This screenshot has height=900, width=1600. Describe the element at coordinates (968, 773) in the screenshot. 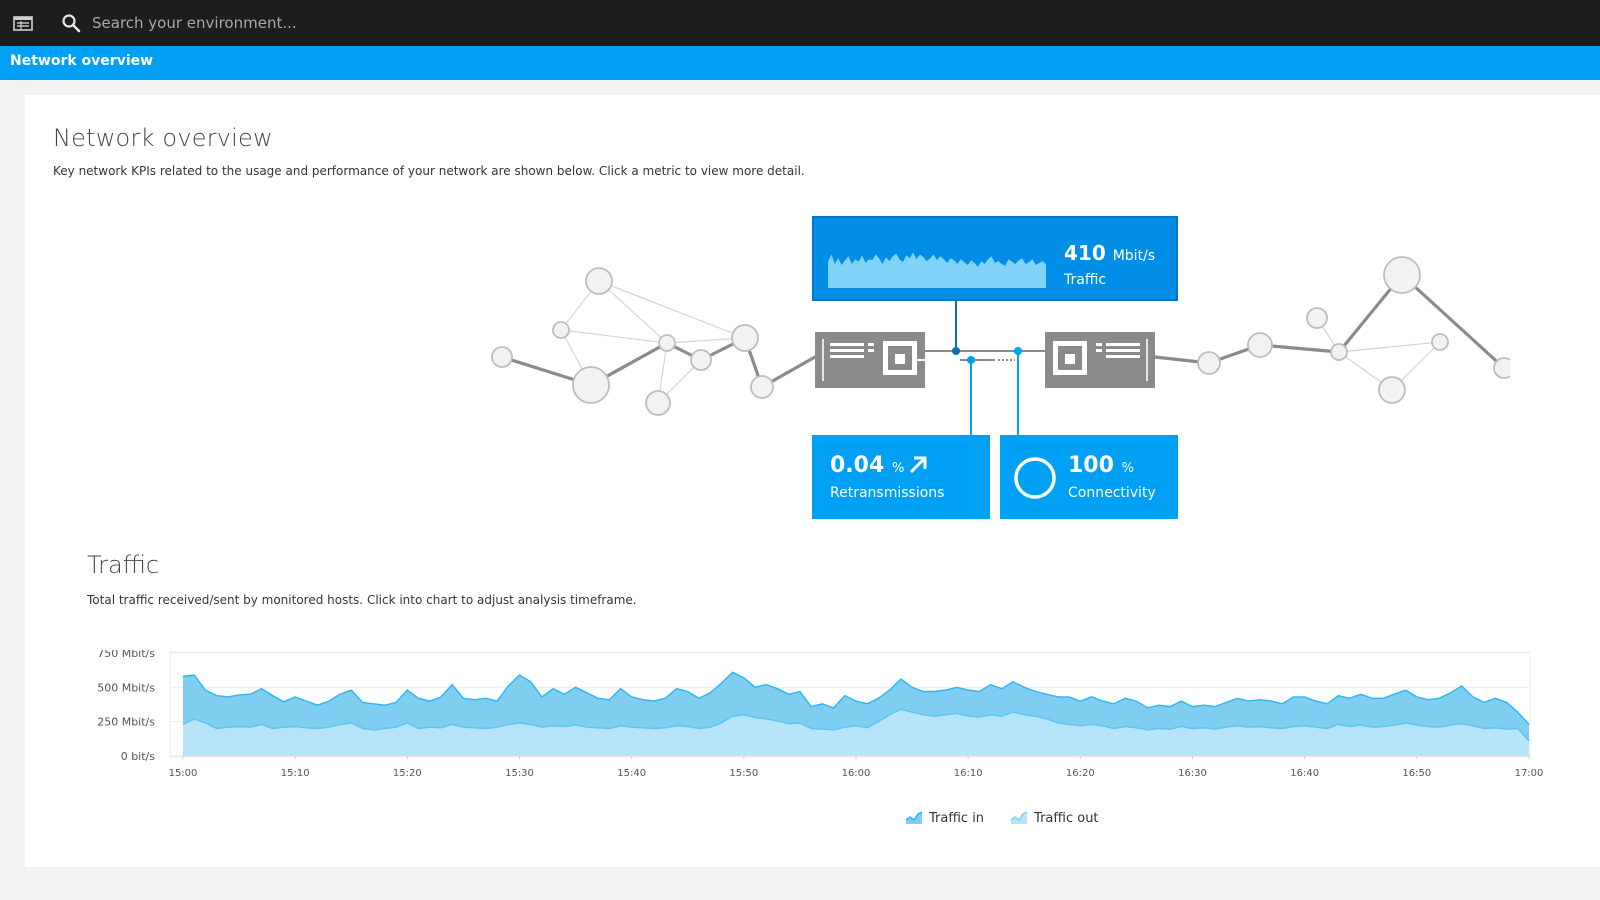

I see `x-tick-label: 16:10` at that location.